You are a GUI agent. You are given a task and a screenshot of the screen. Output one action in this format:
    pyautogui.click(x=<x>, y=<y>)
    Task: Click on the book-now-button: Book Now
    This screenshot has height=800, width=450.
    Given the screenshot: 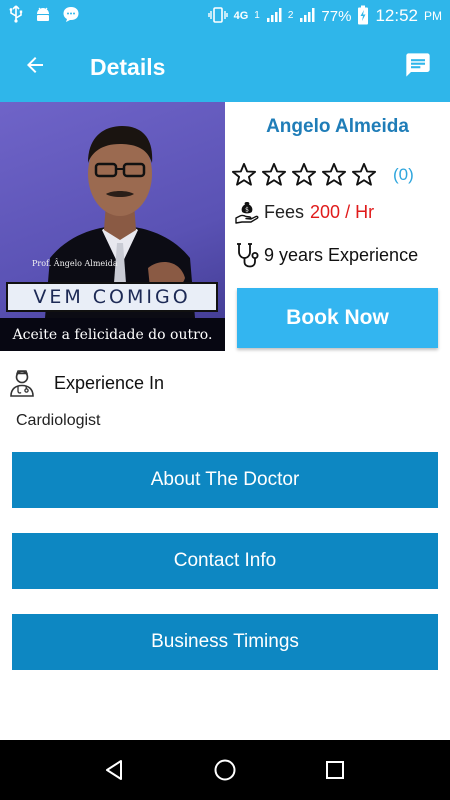 What is the action you would take?
    pyautogui.click(x=337, y=318)
    